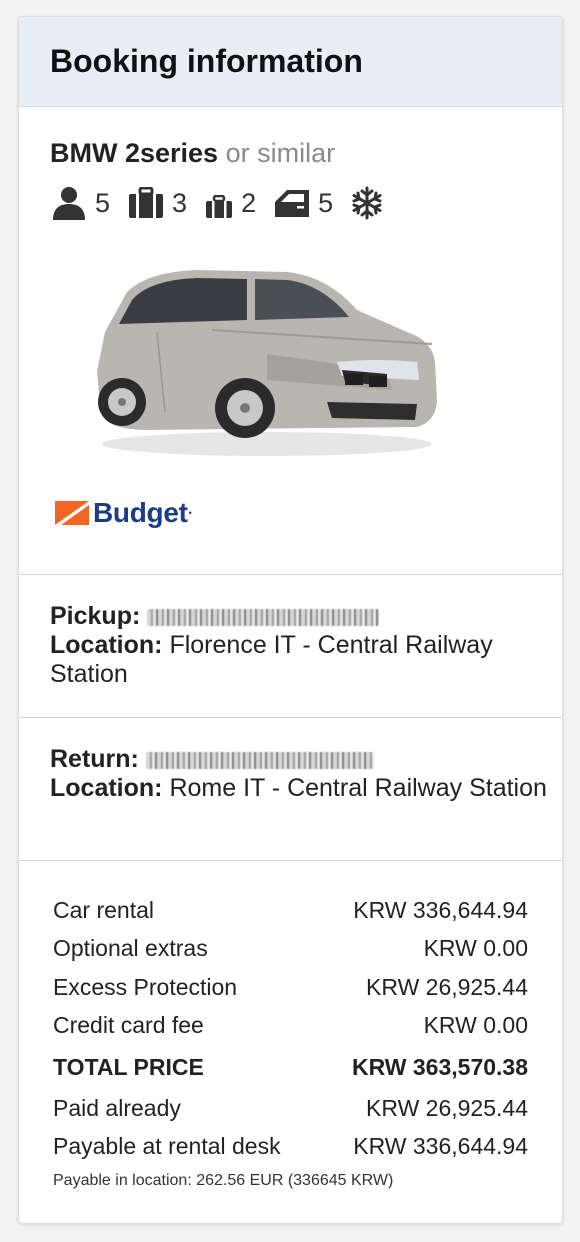 The image size is (580, 1242). Describe the element at coordinates (180, 202) in the screenshot. I see `large-bag-count: 3` at that location.